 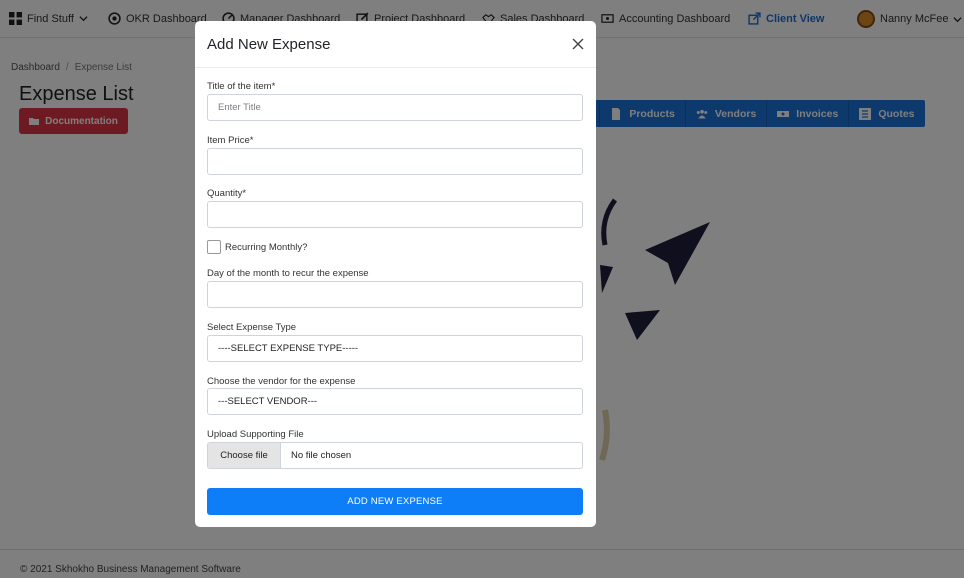 What do you see at coordinates (244, 455) in the screenshot?
I see `choose-file-button: Choose file` at bounding box center [244, 455].